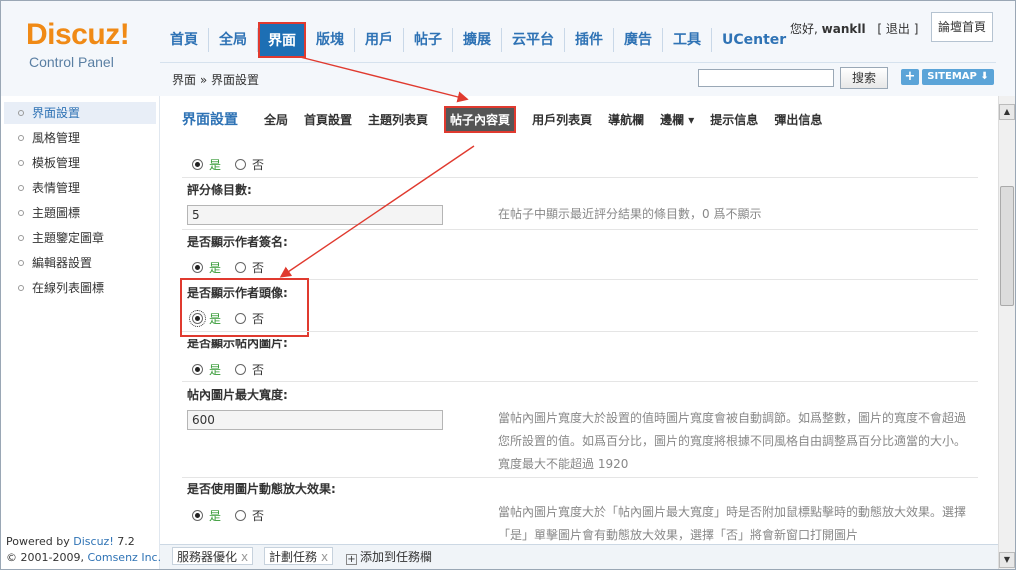 The height and width of the screenshot is (570, 1016). I want to click on hint-line: 寬度最大不能超過 1920, so click(563, 464).